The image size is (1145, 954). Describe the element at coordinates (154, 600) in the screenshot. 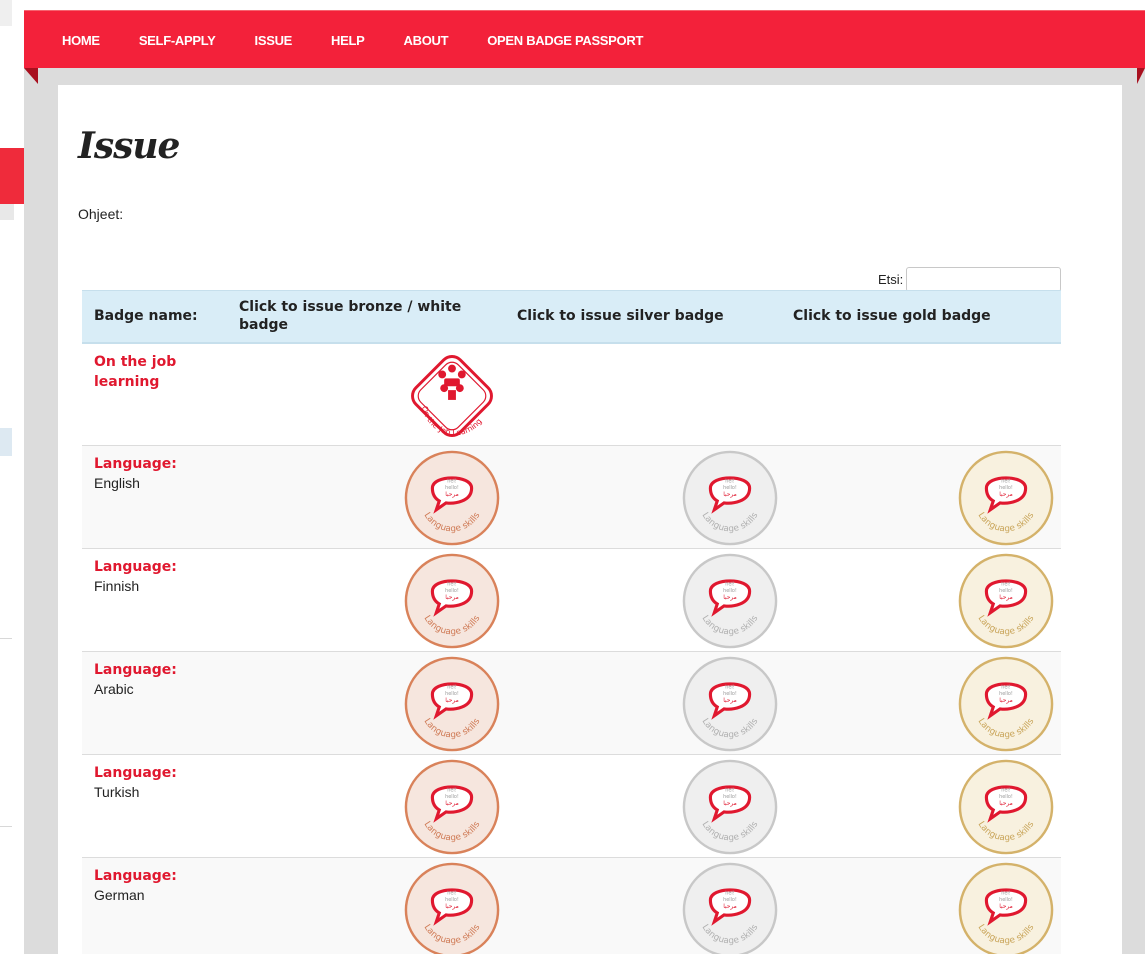

I see `badge-name-cell: Language: Finnish` at that location.